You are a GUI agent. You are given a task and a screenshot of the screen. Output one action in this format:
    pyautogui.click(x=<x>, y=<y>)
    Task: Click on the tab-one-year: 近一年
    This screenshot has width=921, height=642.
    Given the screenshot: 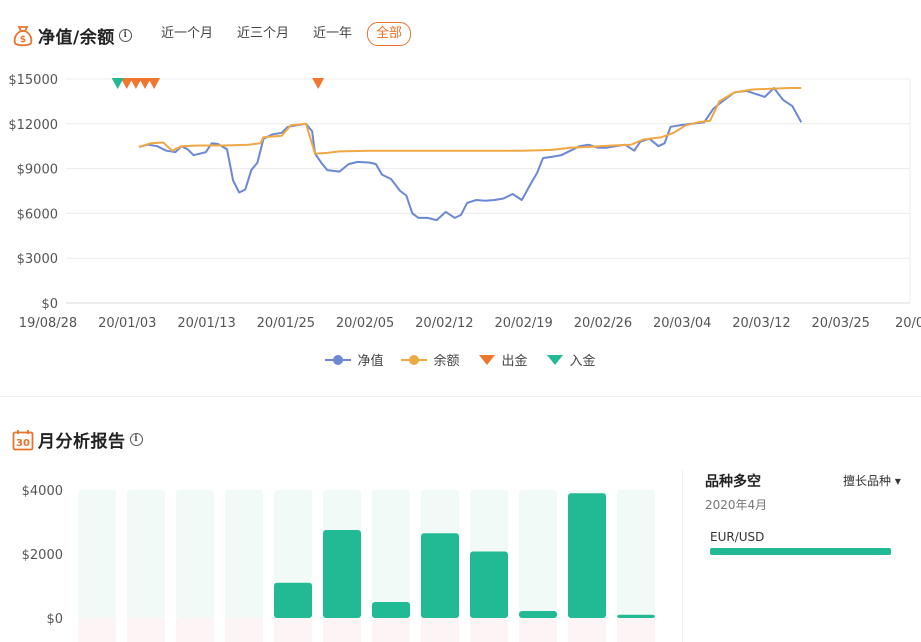 What is the action you would take?
    pyautogui.click(x=332, y=34)
    